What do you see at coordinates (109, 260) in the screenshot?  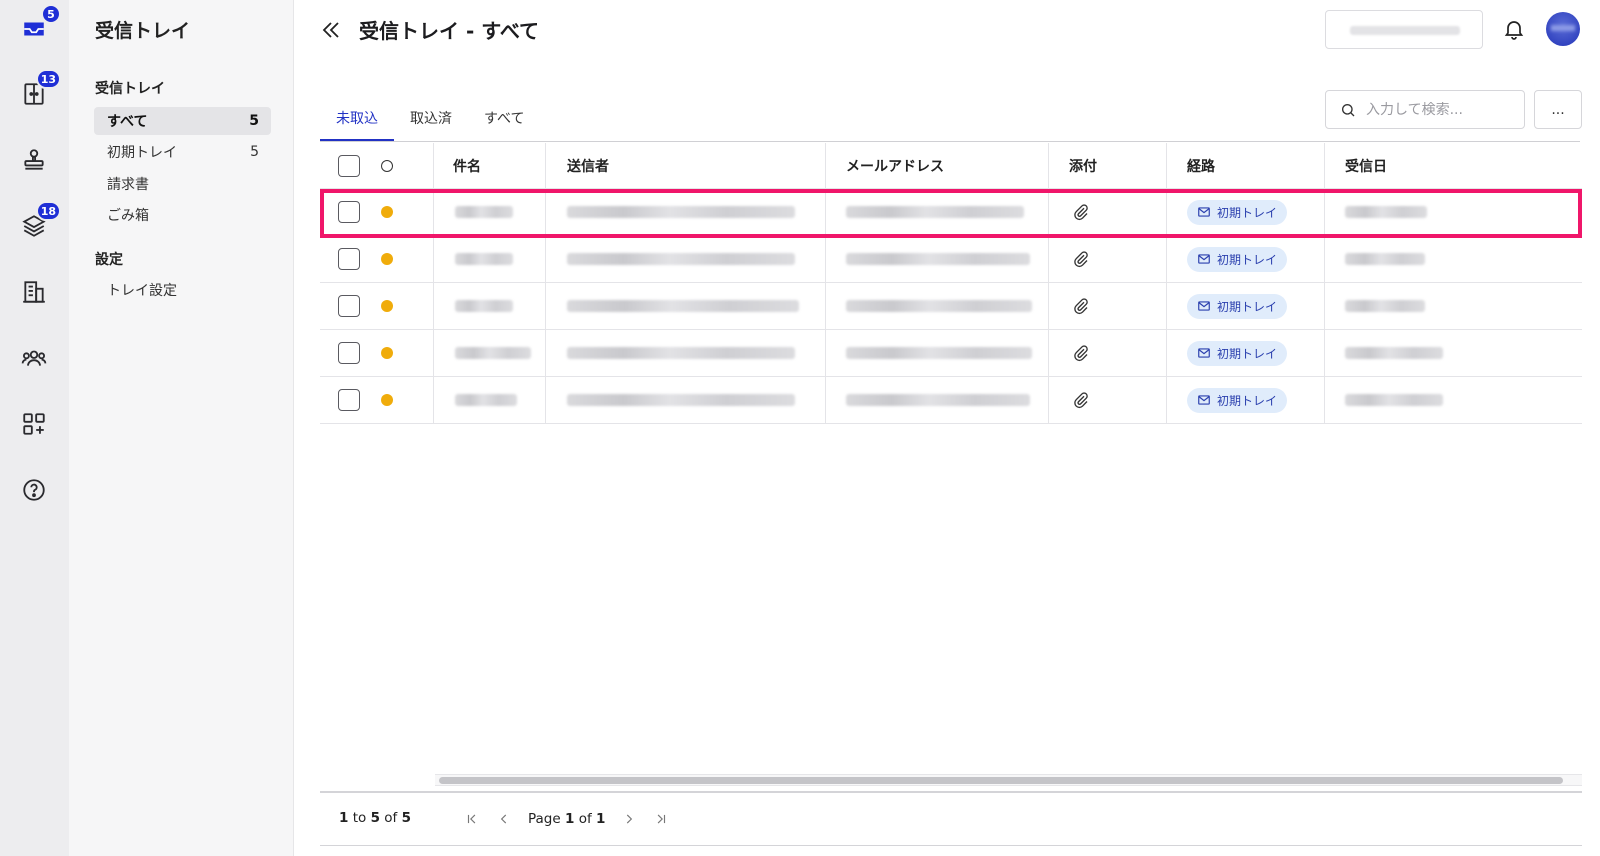 I see `sidebar-section-settings: 設定` at bounding box center [109, 260].